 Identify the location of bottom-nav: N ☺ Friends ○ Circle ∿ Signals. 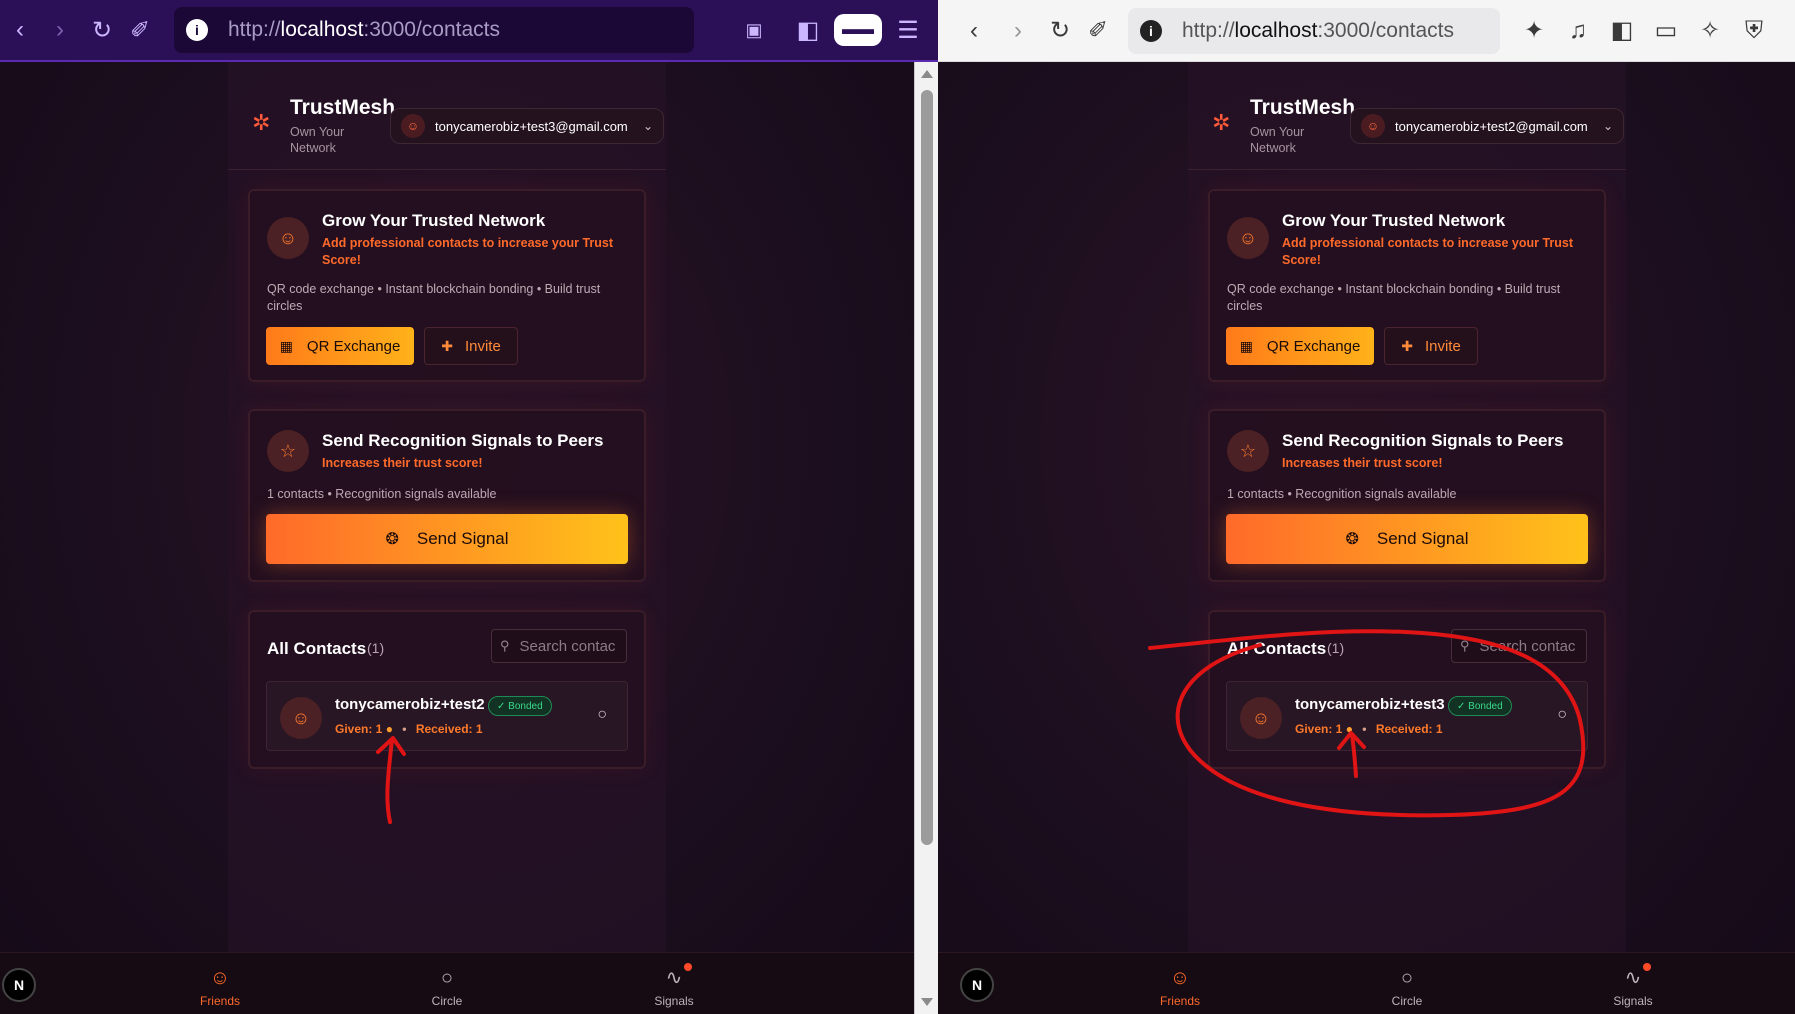
(1366, 983).